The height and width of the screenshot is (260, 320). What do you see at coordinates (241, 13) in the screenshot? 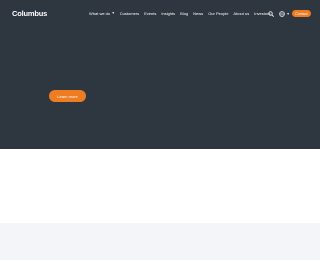
I see `nav-item-about-us: About us` at bounding box center [241, 13].